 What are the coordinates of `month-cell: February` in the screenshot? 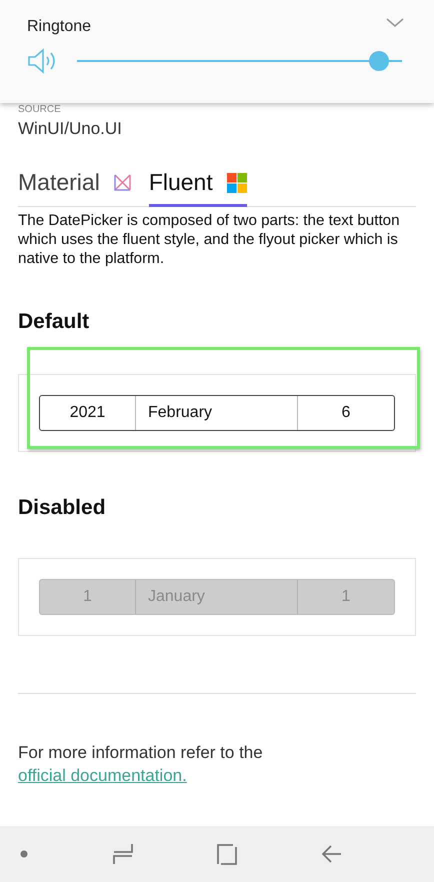 It's located at (217, 413).